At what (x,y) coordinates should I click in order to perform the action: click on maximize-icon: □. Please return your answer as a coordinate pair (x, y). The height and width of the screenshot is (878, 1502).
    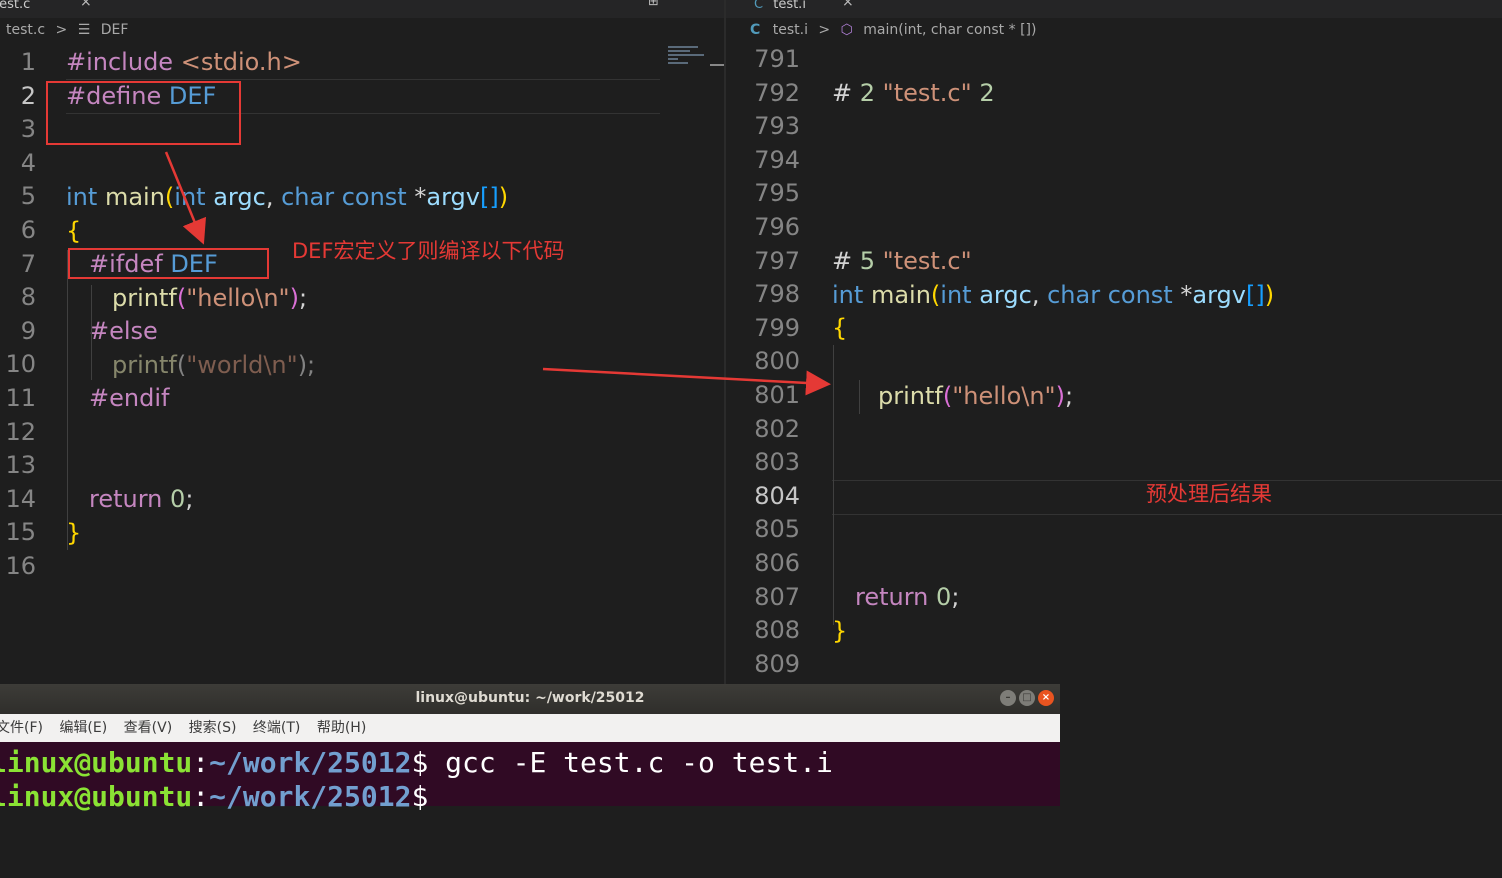
    Looking at the image, I should click on (1027, 698).